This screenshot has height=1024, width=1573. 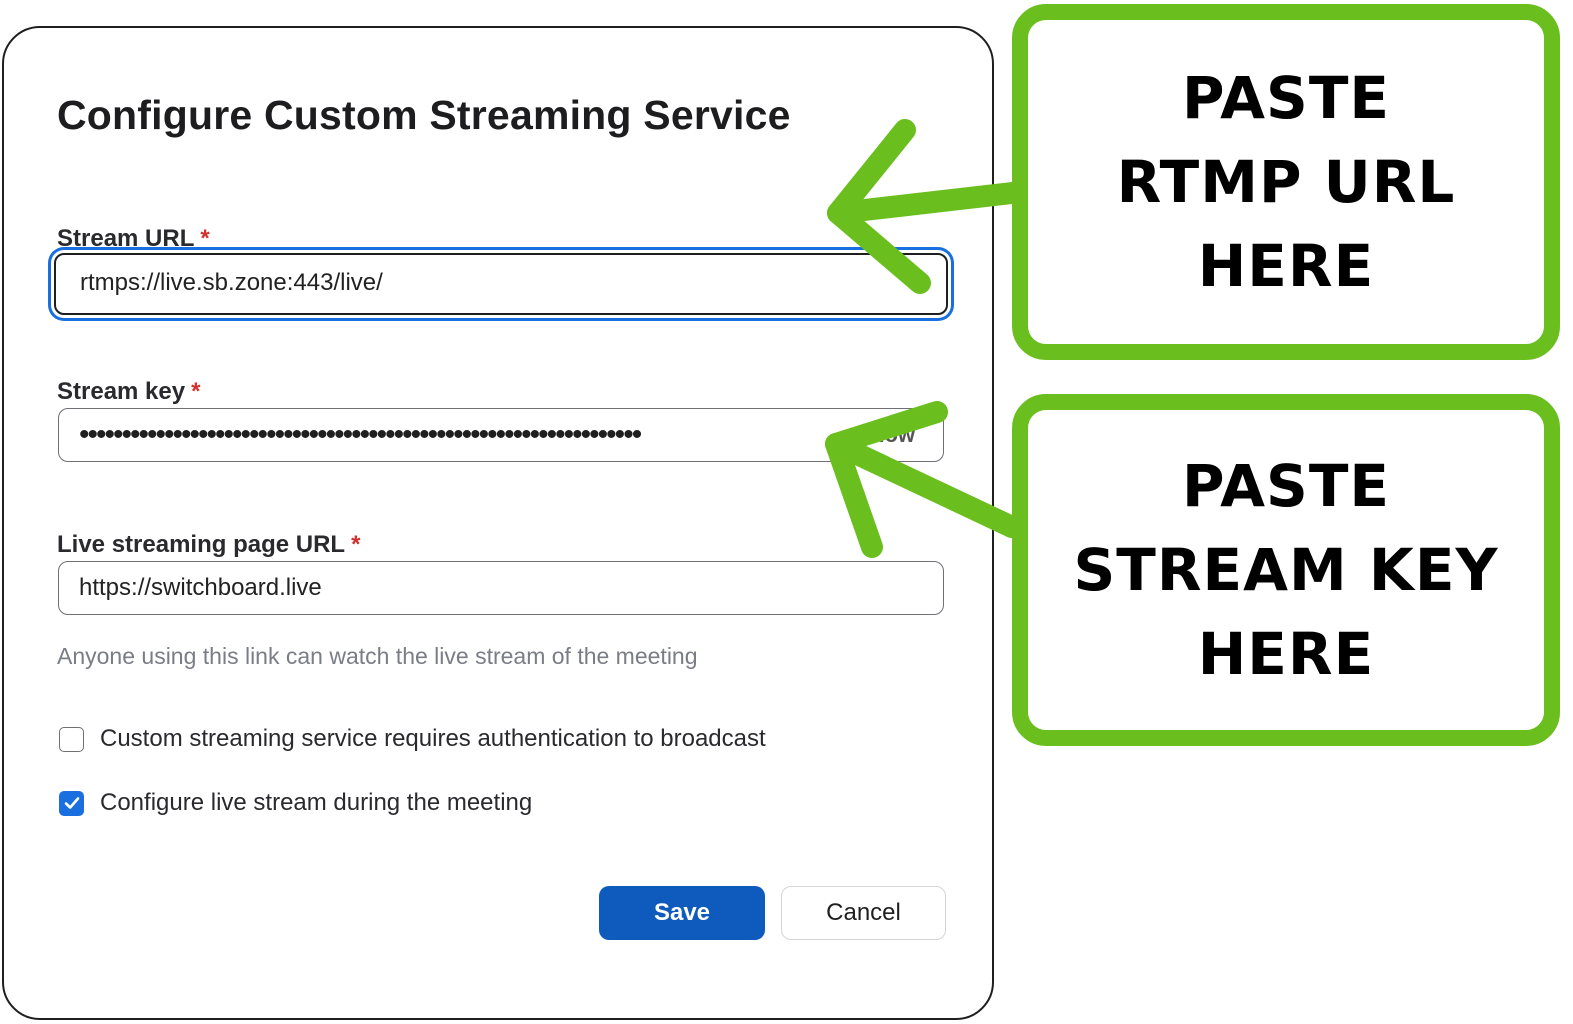 I want to click on configure-checkbox-row: Configure live stream during the meeting, so click(x=295, y=803).